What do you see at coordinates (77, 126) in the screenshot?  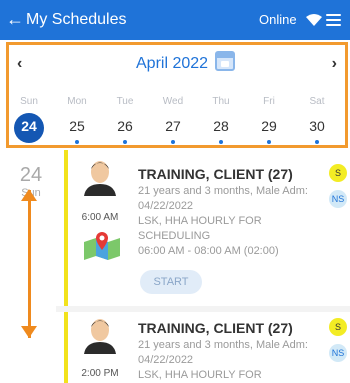 I see `day-25: 25` at bounding box center [77, 126].